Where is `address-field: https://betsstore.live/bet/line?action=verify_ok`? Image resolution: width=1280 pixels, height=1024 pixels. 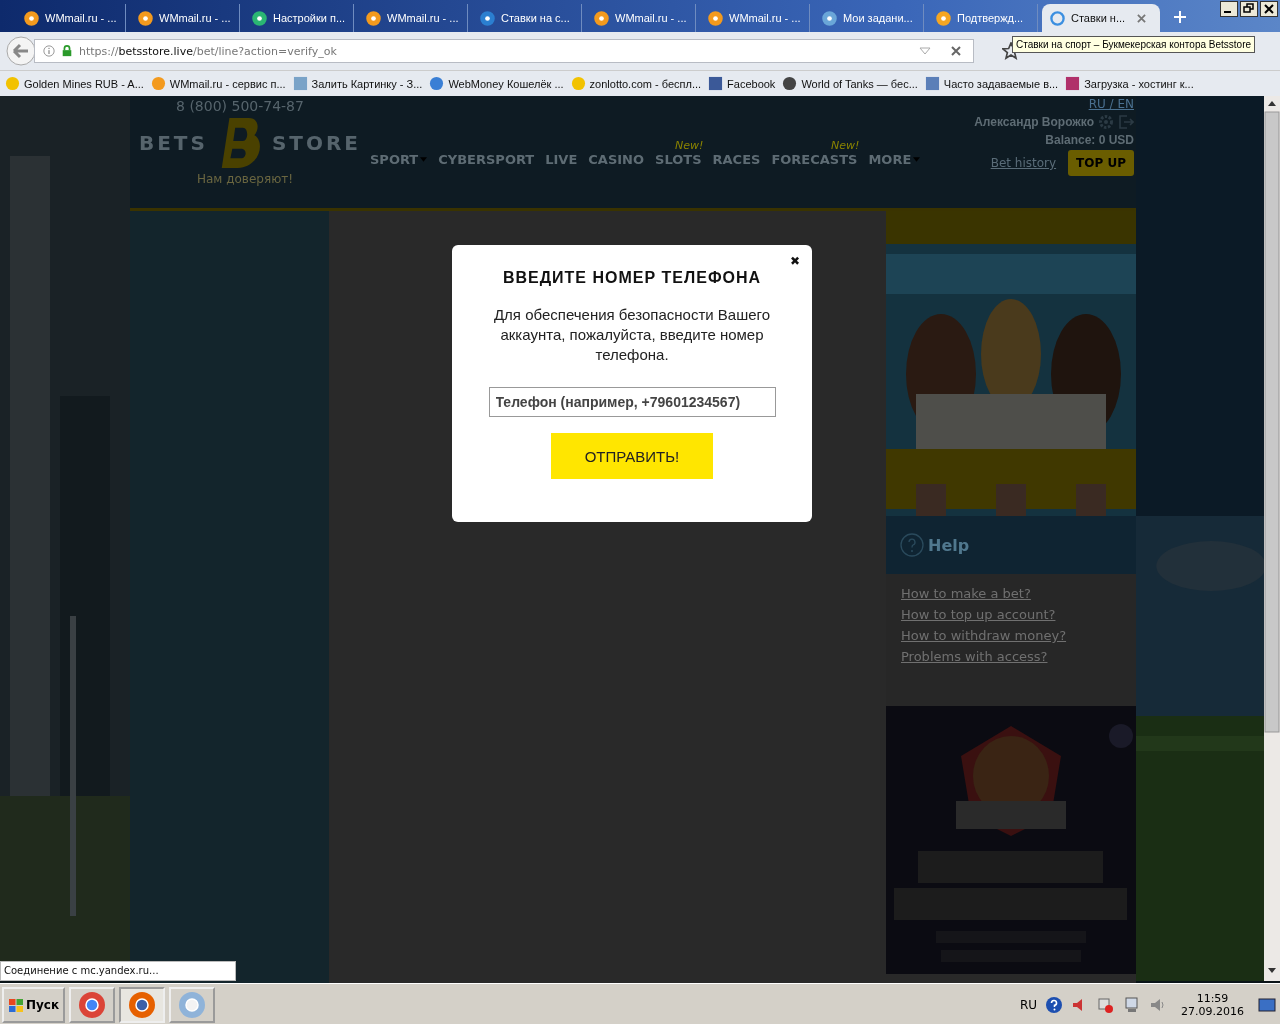
address-field: https://betsstore.live/bet/line?action=verify_ok is located at coordinates (504, 51).